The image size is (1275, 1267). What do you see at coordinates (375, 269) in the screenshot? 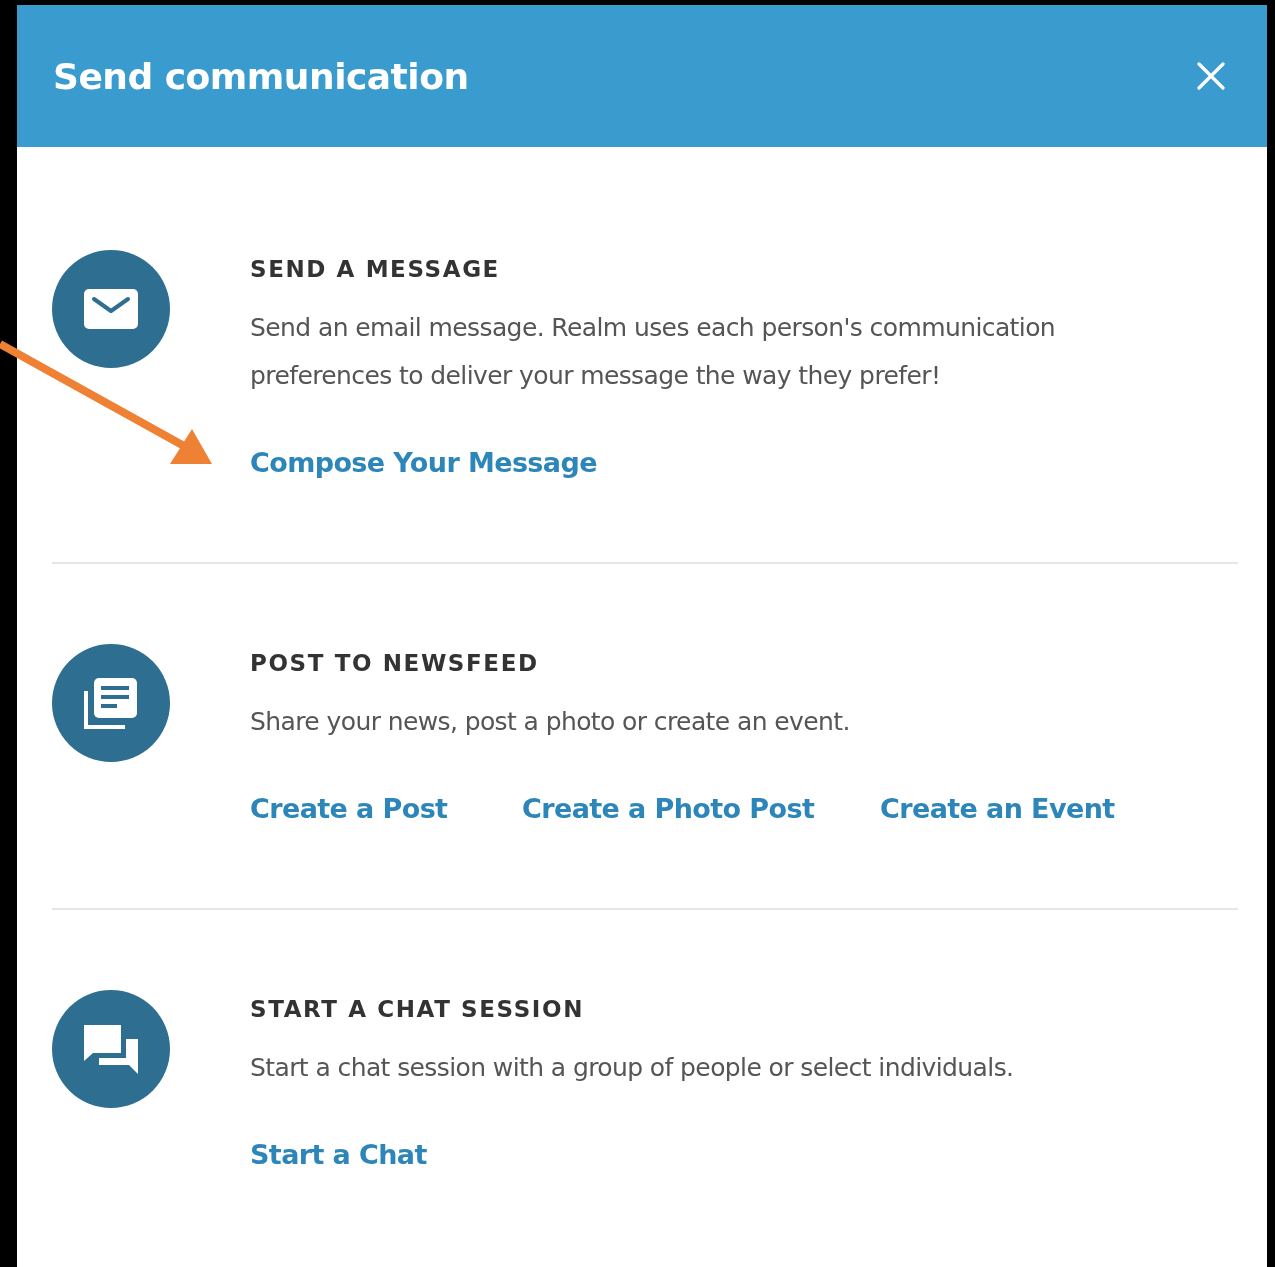
I see `section-heading: SEND A MESSAGE` at bounding box center [375, 269].